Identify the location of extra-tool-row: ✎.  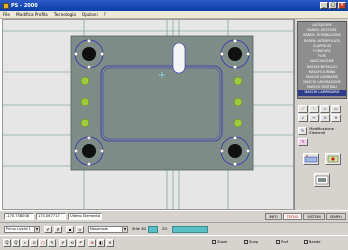
(303, 142).